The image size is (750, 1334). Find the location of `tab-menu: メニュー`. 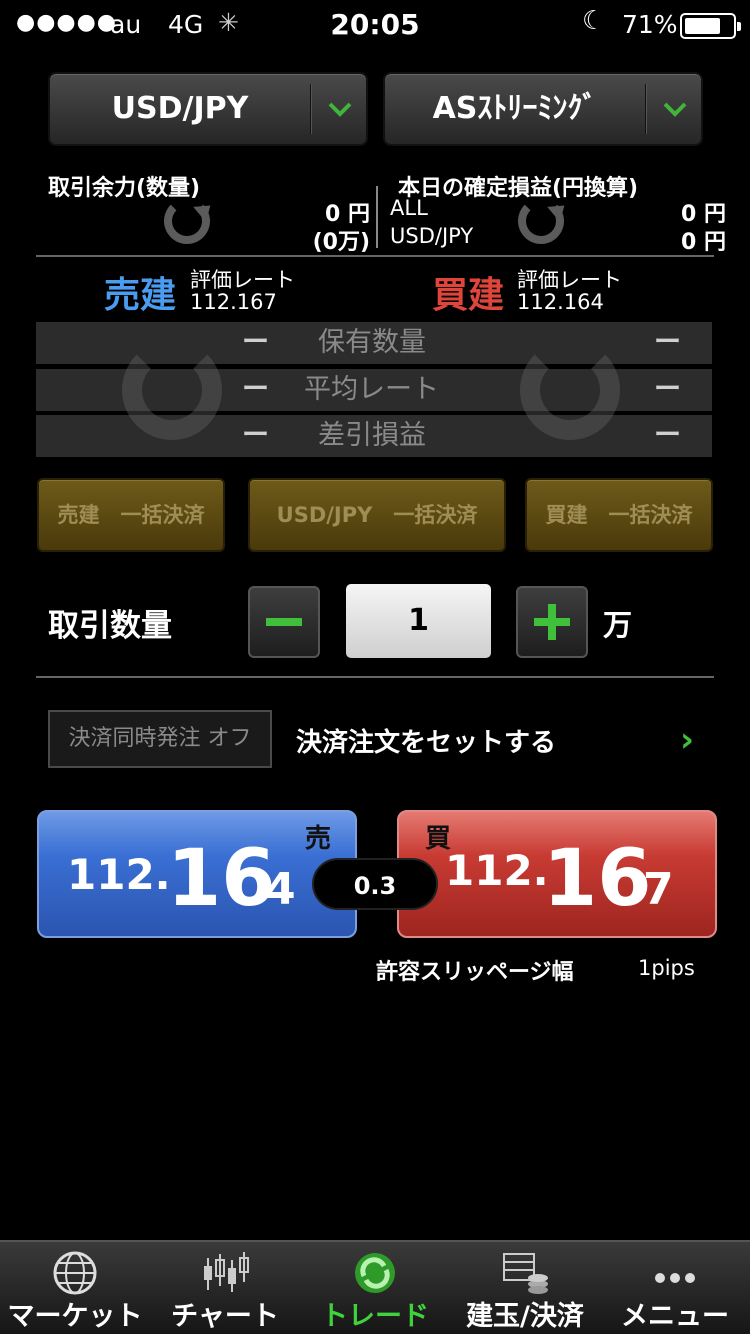

tab-menu: メニュー is located at coordinates (675, 1288).